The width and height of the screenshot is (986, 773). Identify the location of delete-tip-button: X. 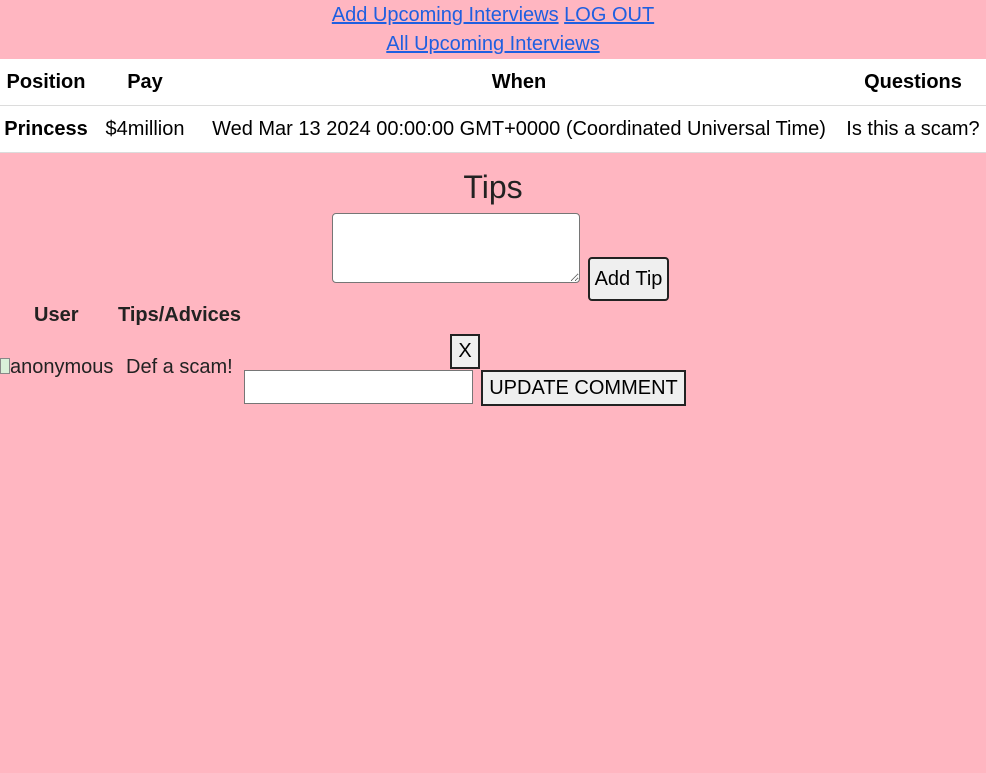
(465, 351).